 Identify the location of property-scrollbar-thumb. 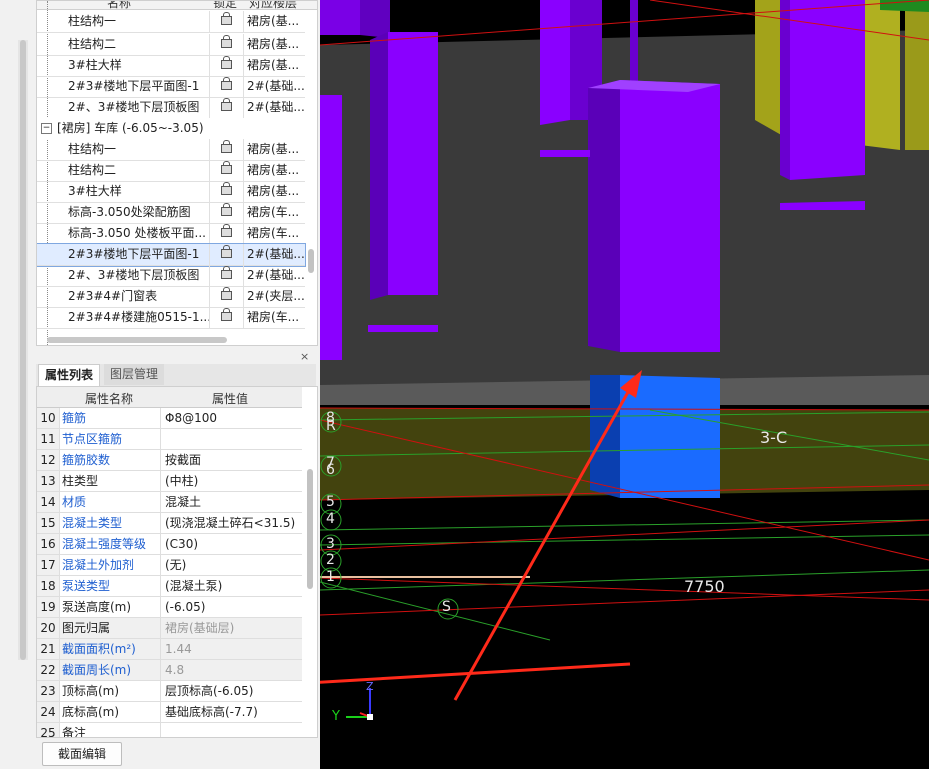
(310, 529).